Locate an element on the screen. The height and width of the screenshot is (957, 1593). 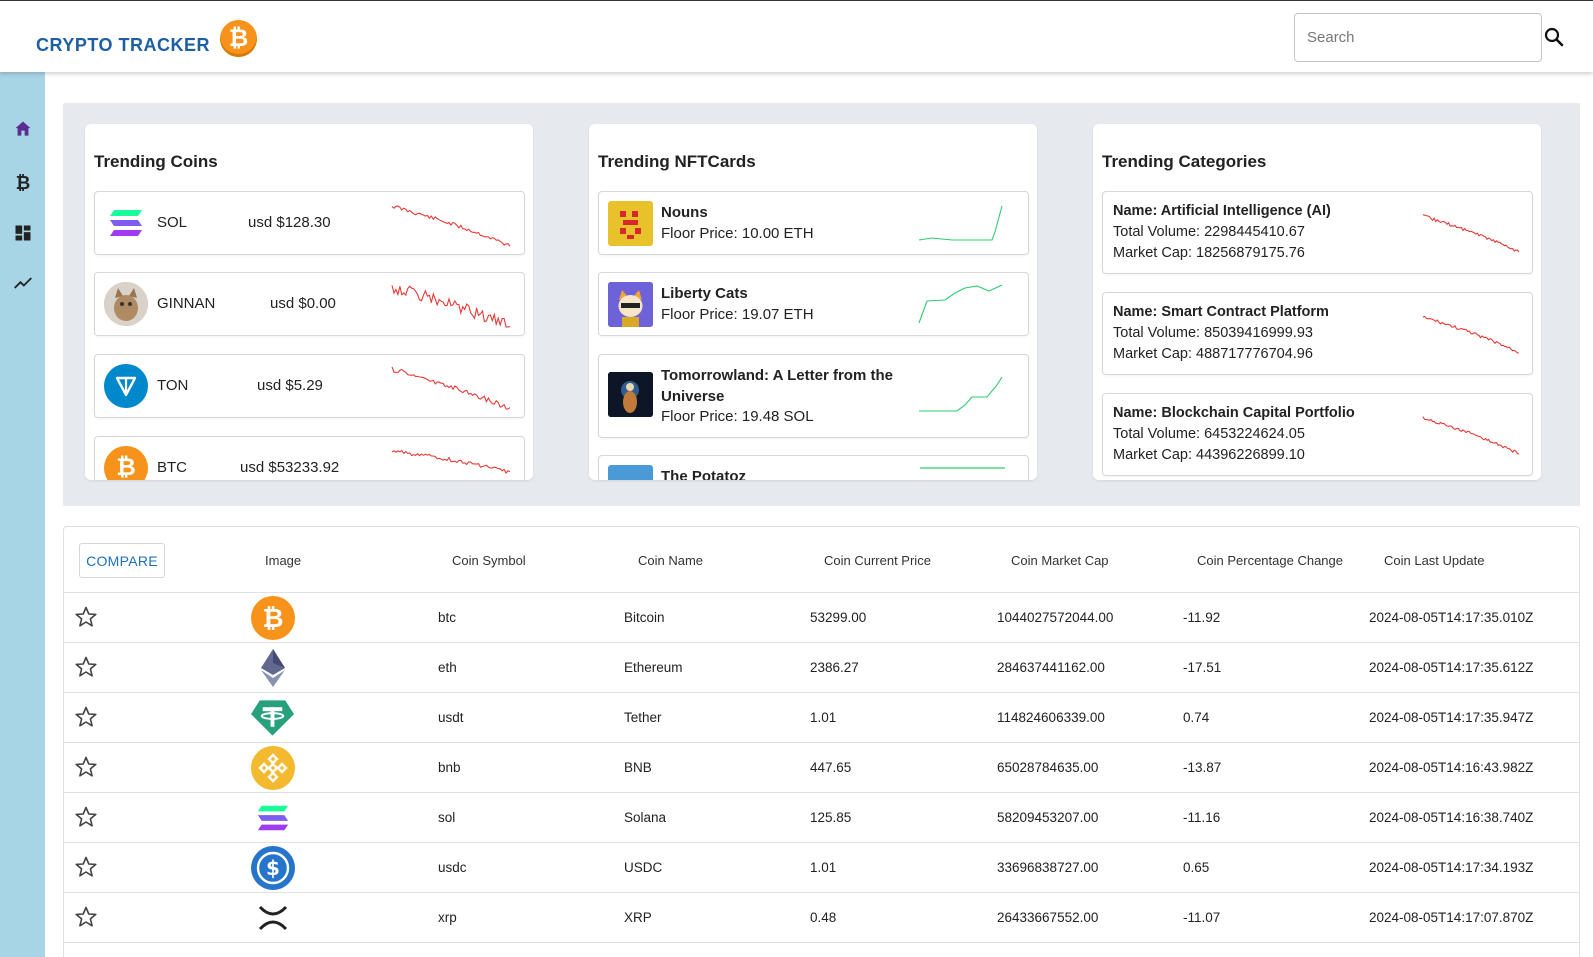
cell-market-cap: 26433667552.00 is located at coordinates (1048, 917).